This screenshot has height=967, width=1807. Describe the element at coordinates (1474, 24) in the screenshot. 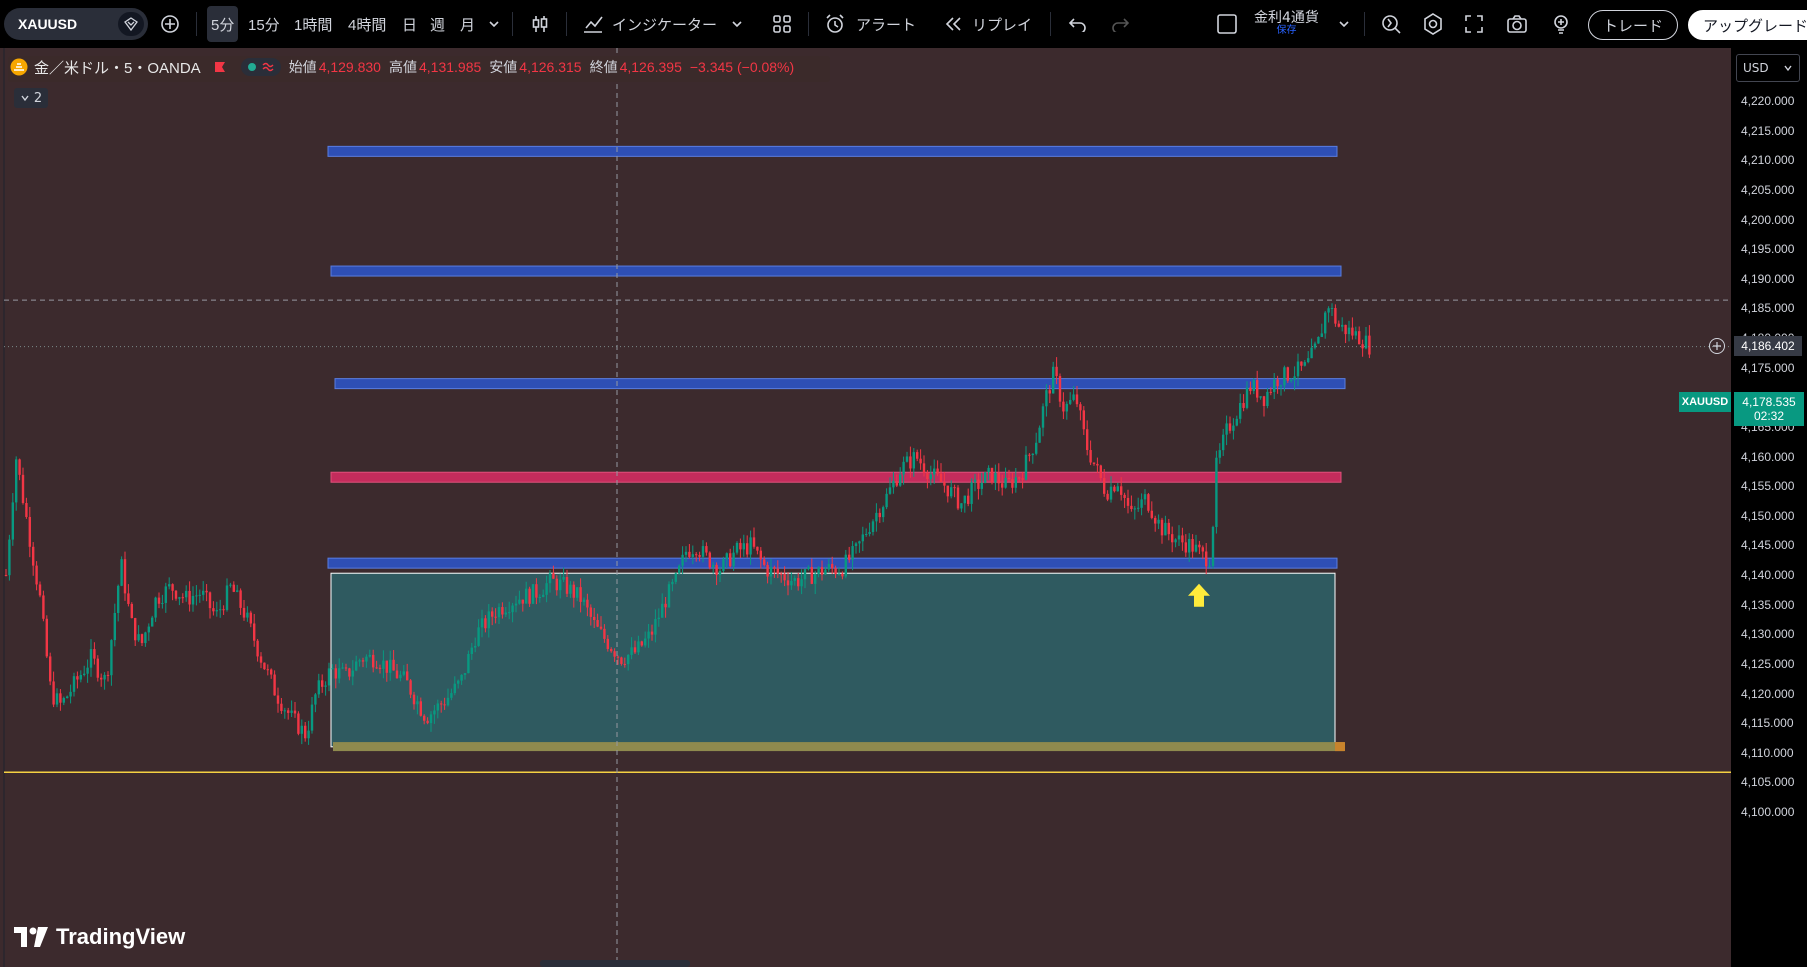

I see `fullscreen-icon` at that location.